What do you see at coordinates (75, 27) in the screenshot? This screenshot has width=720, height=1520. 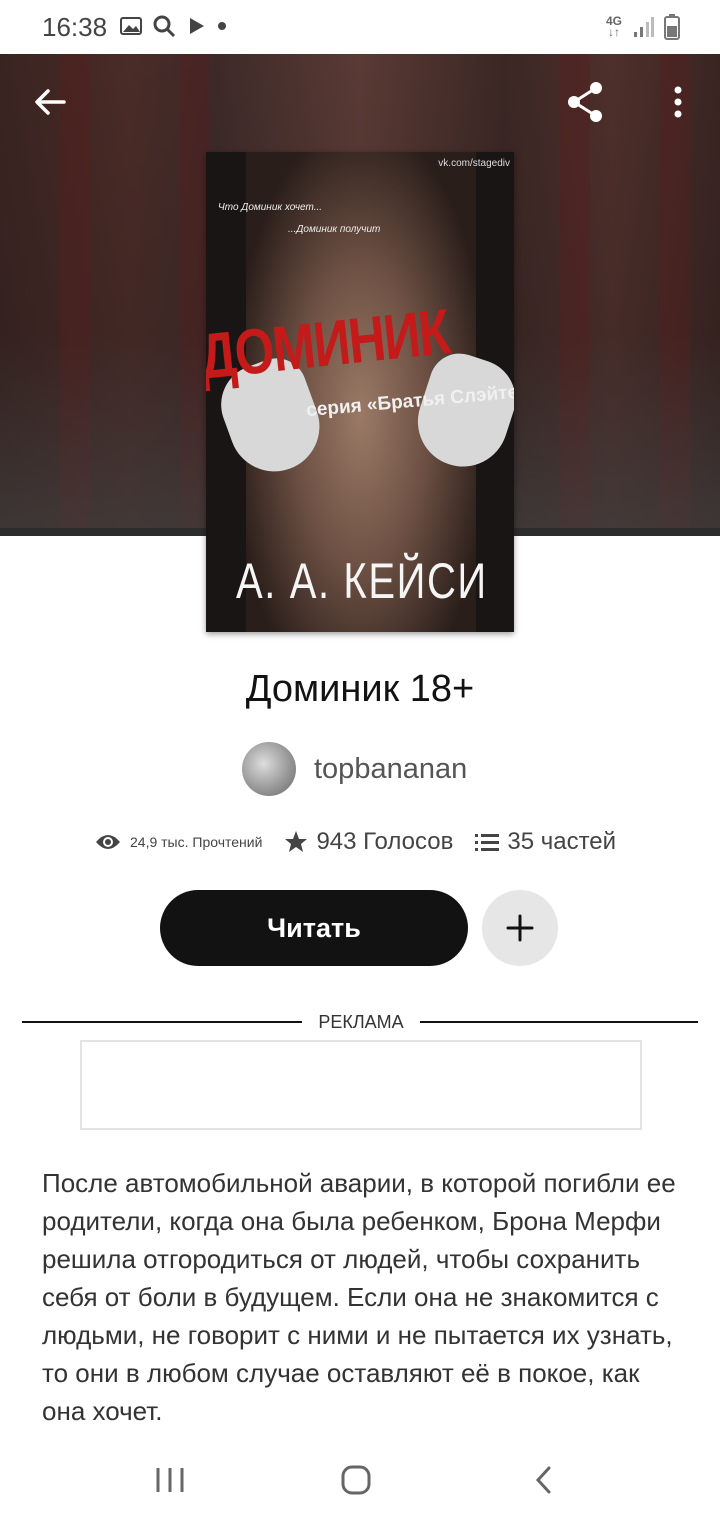 I see `status-time: 16:38` at bounding box center [75, 27].